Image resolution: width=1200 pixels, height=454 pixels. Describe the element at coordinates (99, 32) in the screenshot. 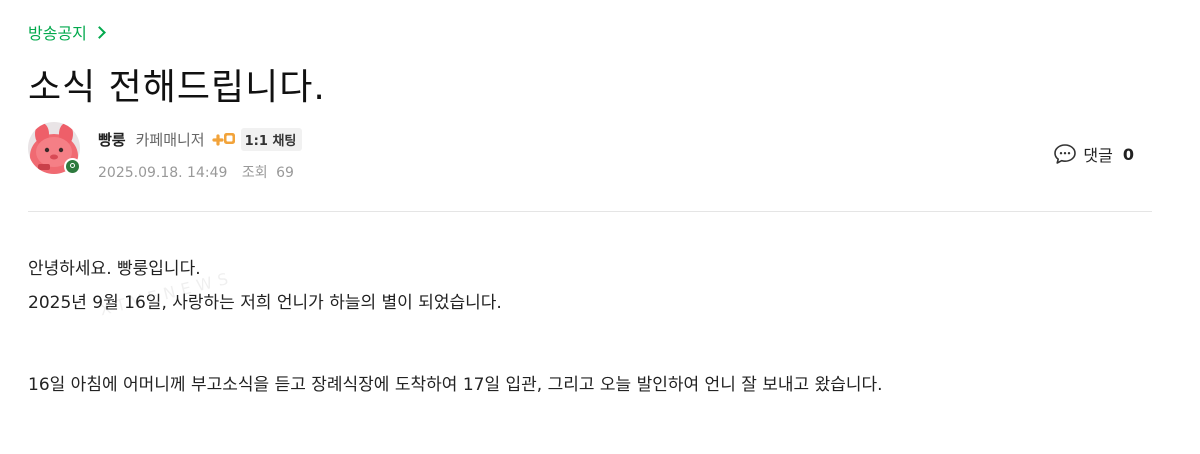

I see `chevron-right-icon` at that location.